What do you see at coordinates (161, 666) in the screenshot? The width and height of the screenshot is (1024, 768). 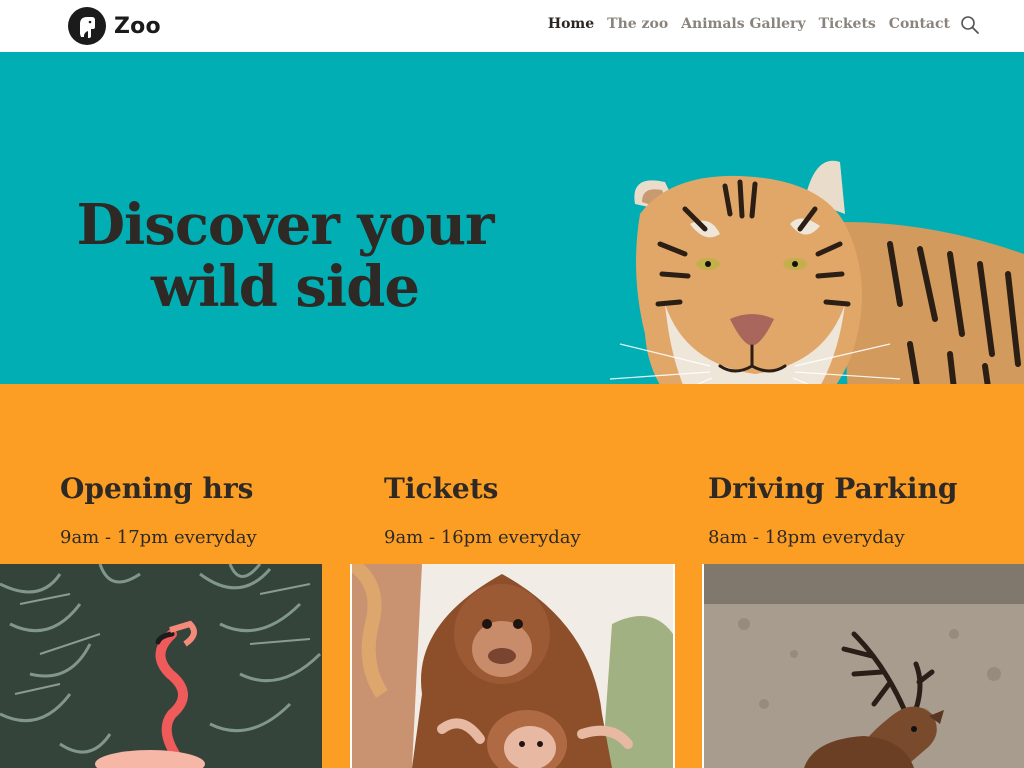 I see `flamingo-photo` at bounding box center [161, 666].